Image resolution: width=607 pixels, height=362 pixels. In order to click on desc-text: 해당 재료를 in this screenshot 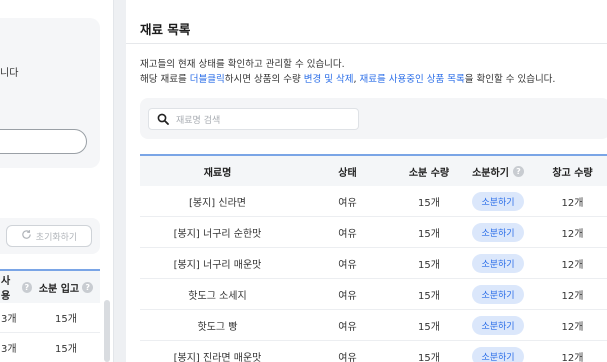, I will do `click(165, 79)`.